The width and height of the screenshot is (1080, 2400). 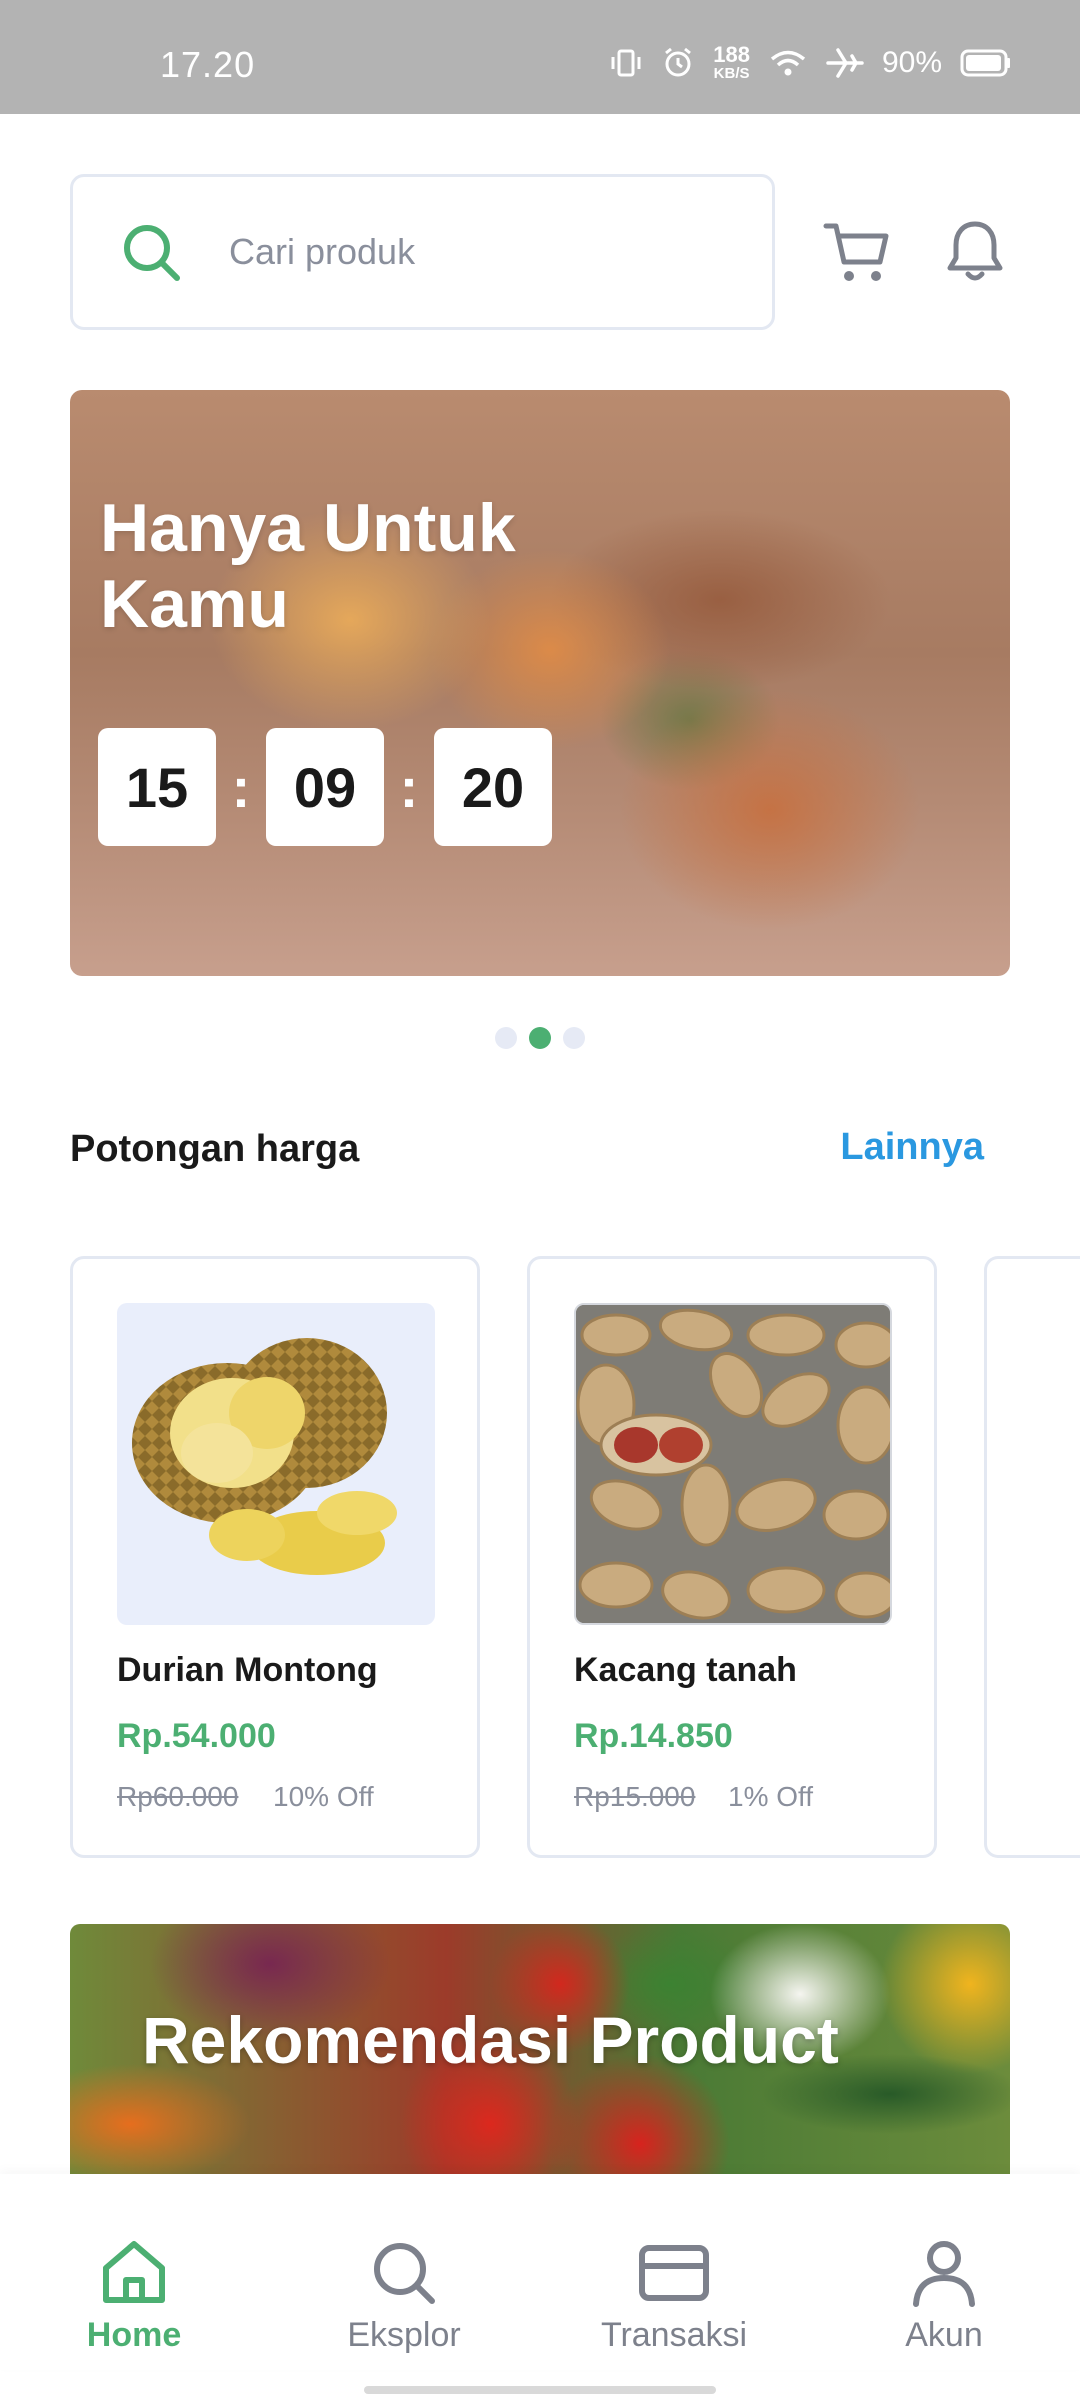 I want to click on product-original-price: Rp60.000, so click(x=178, y=1796).